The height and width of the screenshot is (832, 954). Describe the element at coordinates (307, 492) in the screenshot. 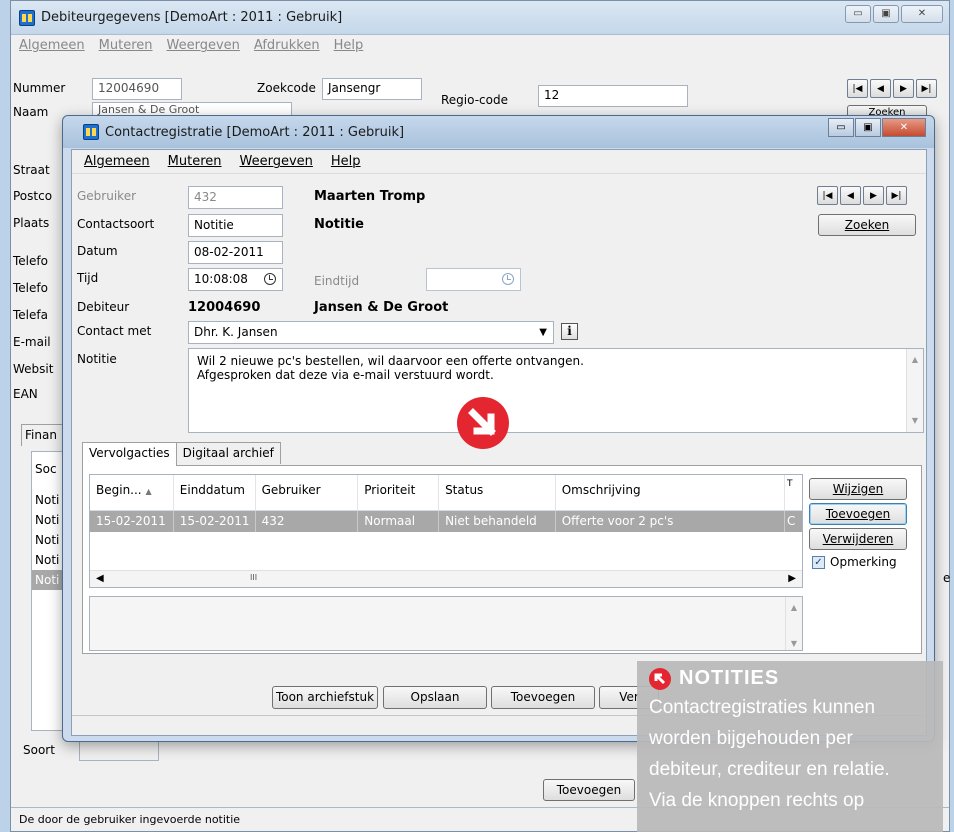

I see `column-header-gebruiker: Gebruiker` at that location.